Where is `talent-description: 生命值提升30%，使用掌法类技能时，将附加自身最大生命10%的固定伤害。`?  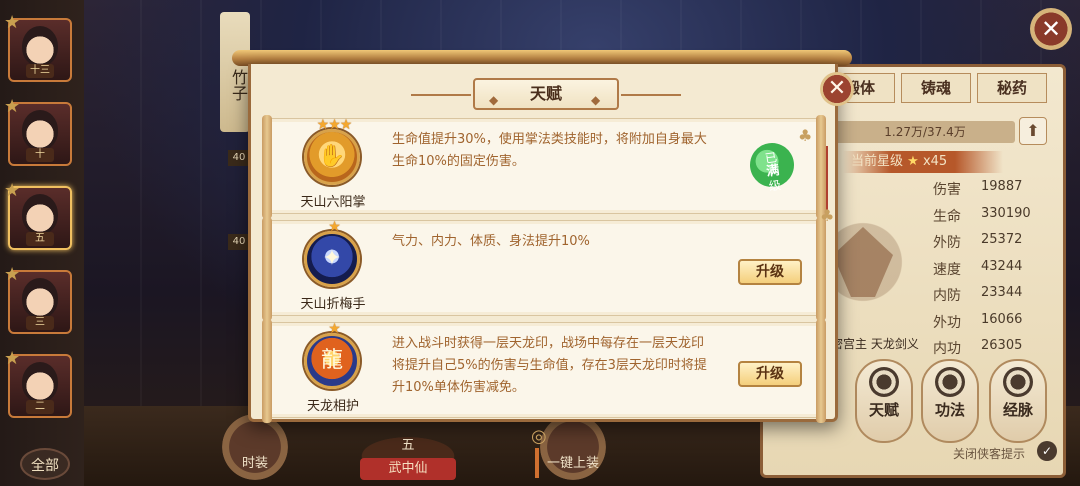 talent-description: 生命值提升30%，使用掌法类技能时，将附加自身最大生命10%的固定伤害。 is located at coordinates (549, 150).